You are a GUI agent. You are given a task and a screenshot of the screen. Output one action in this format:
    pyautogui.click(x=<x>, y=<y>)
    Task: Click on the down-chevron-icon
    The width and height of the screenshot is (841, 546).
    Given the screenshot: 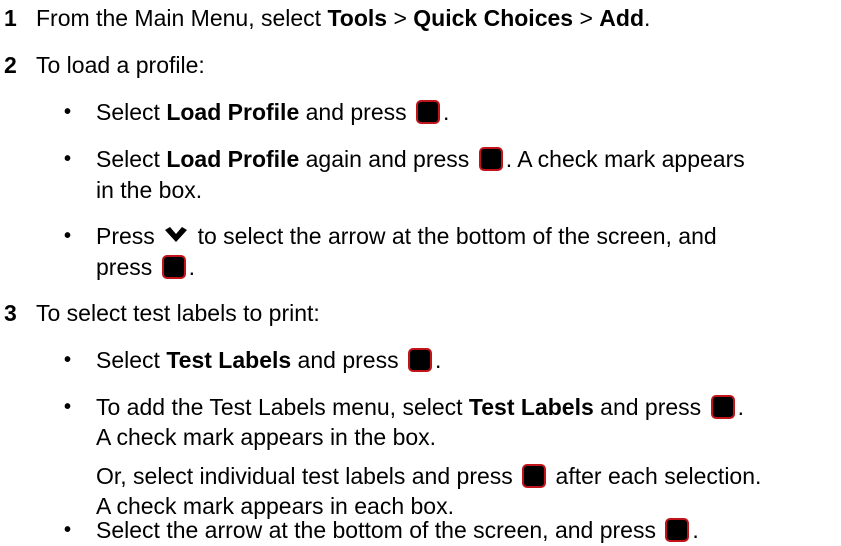 What is the action you would take?
    pyautogui.click(x=176, y=236)
    